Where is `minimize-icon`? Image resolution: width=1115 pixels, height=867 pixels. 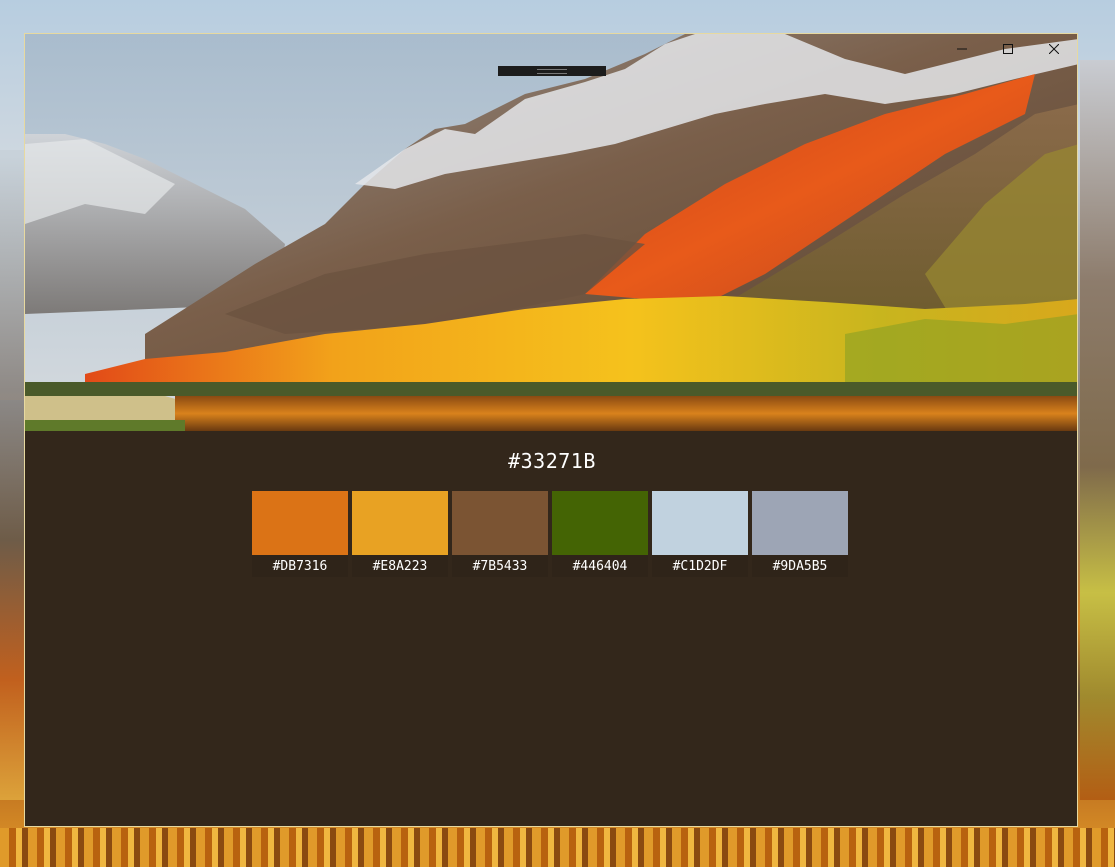
minimize-icon is located at coordinates (962, 49).